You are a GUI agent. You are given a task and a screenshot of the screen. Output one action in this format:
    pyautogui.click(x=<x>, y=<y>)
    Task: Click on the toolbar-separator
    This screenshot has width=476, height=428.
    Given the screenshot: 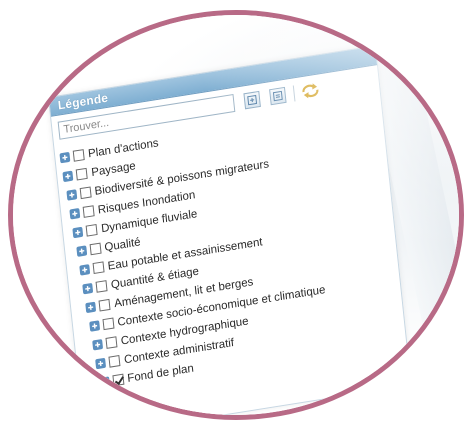 What is the action you would take?
    pyautogui.click(x=294, y=93)
    